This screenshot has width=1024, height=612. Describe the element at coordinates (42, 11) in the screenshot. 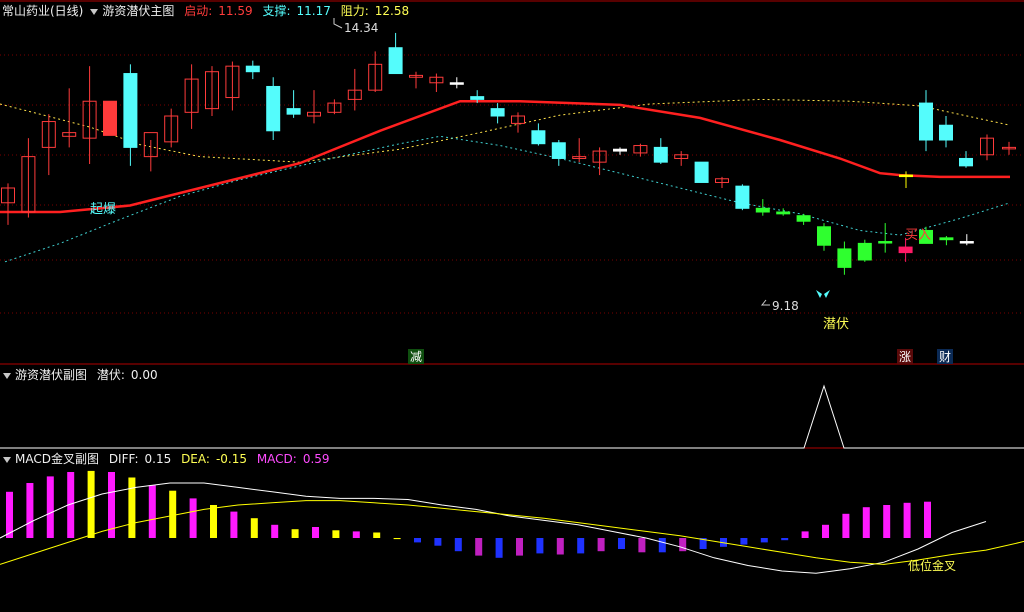

I see `stock-name: 常山药业(日线)` at that location.